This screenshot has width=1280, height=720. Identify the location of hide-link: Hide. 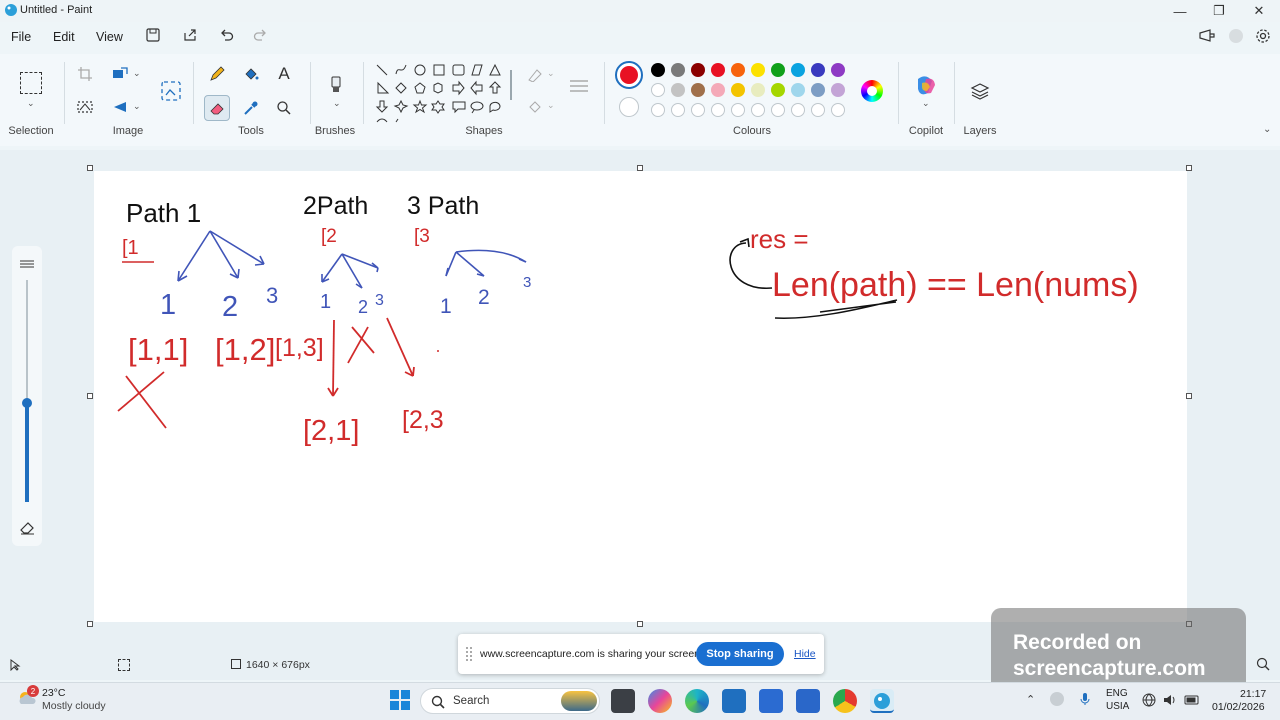
(805, 654).